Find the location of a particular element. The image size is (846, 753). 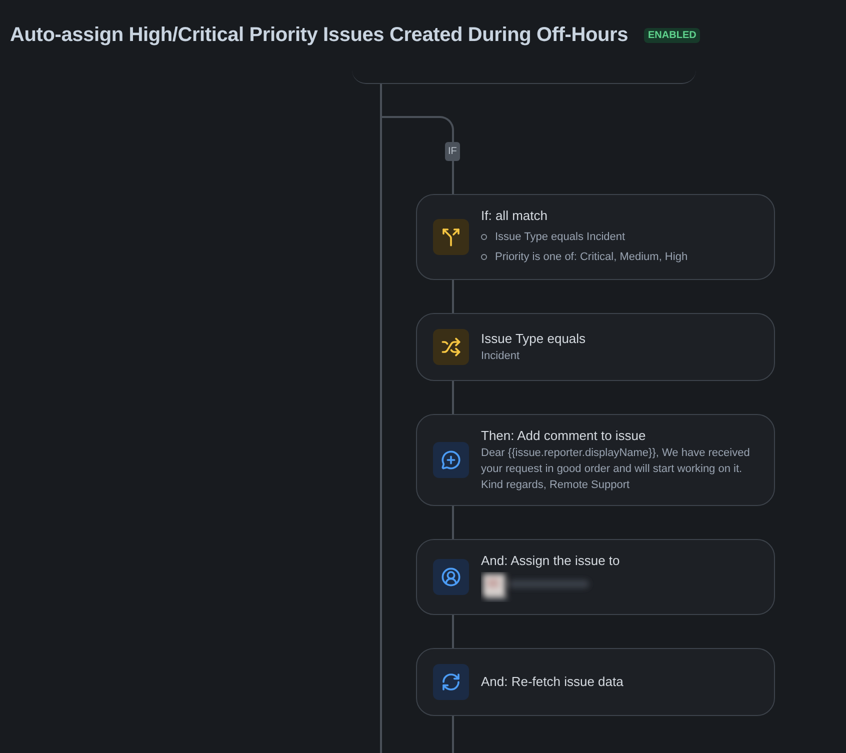

step-title: And: Re-fetch issue data is located at coordinates (552, 682).